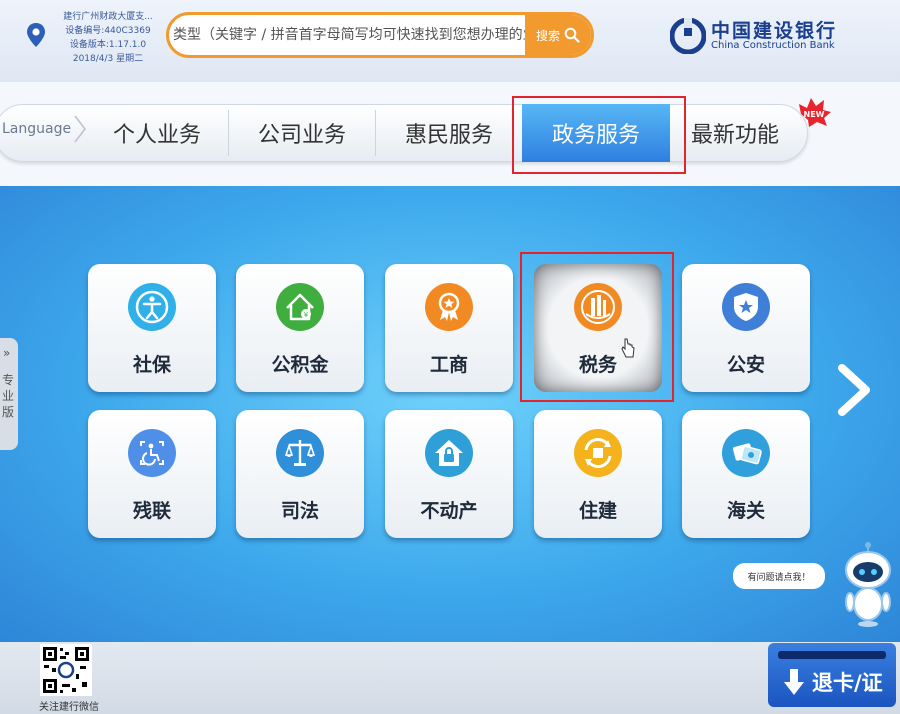  I want to click on tile-label: 公积金, so click(300, 365).